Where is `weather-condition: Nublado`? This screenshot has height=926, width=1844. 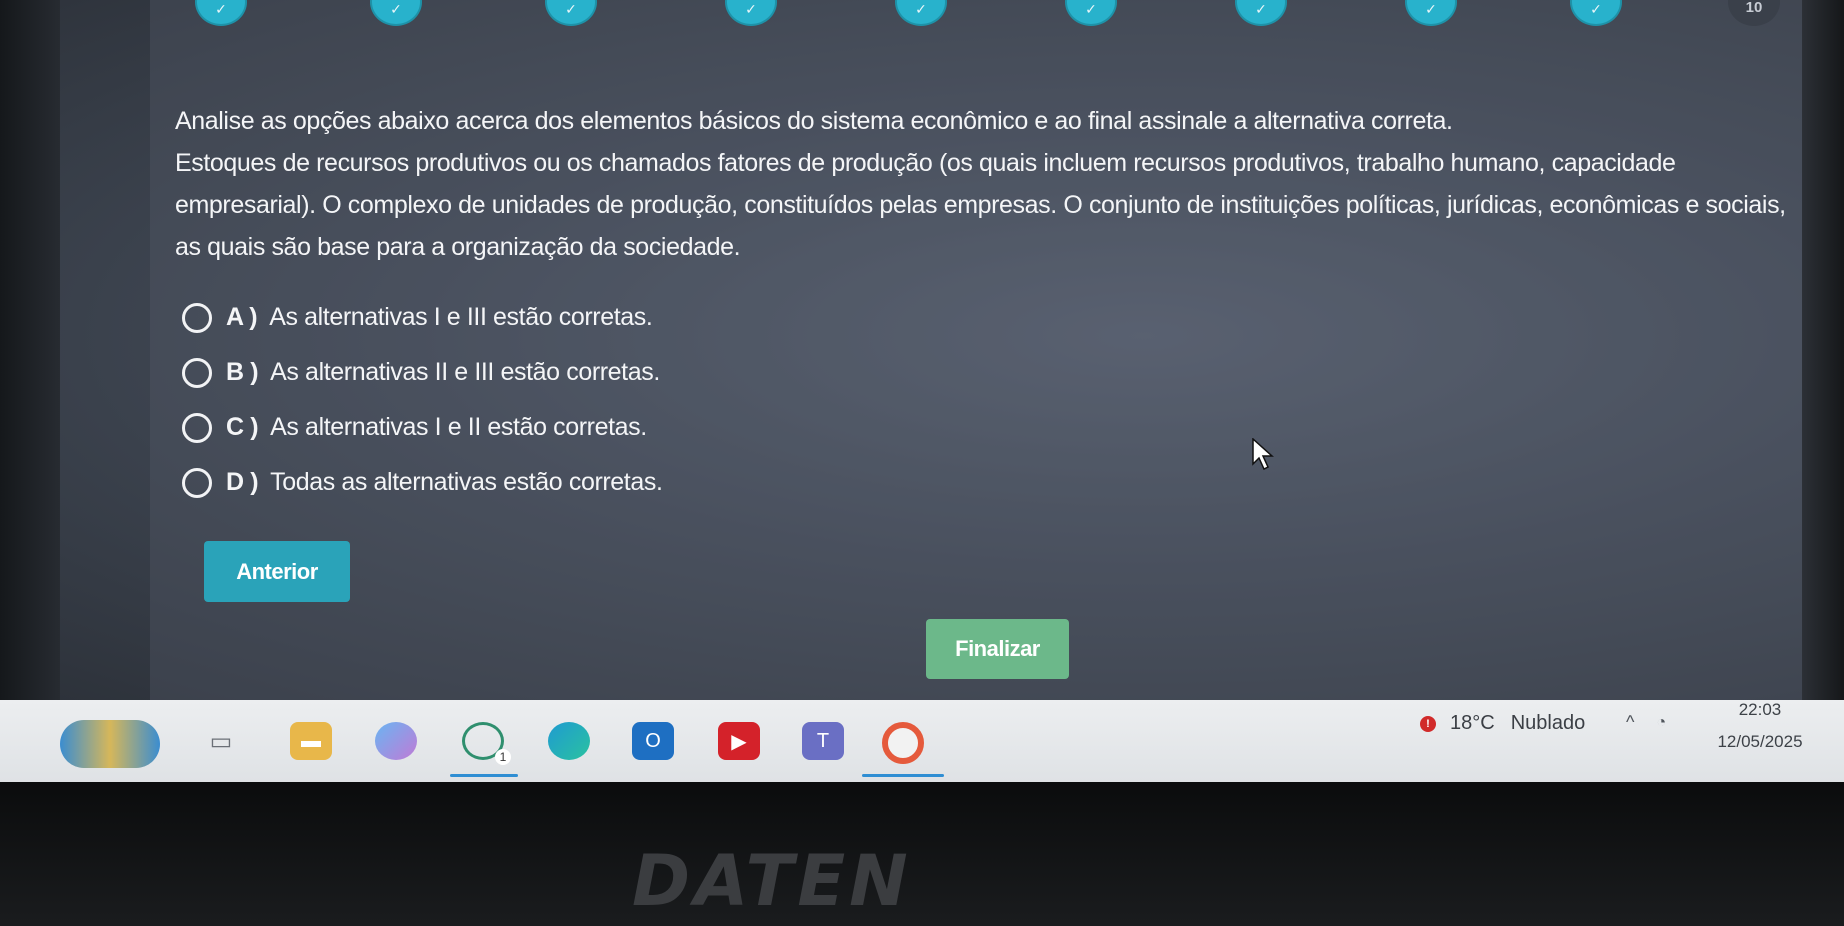 weather-condition: Nublado is located at coordinates (1548, 723).